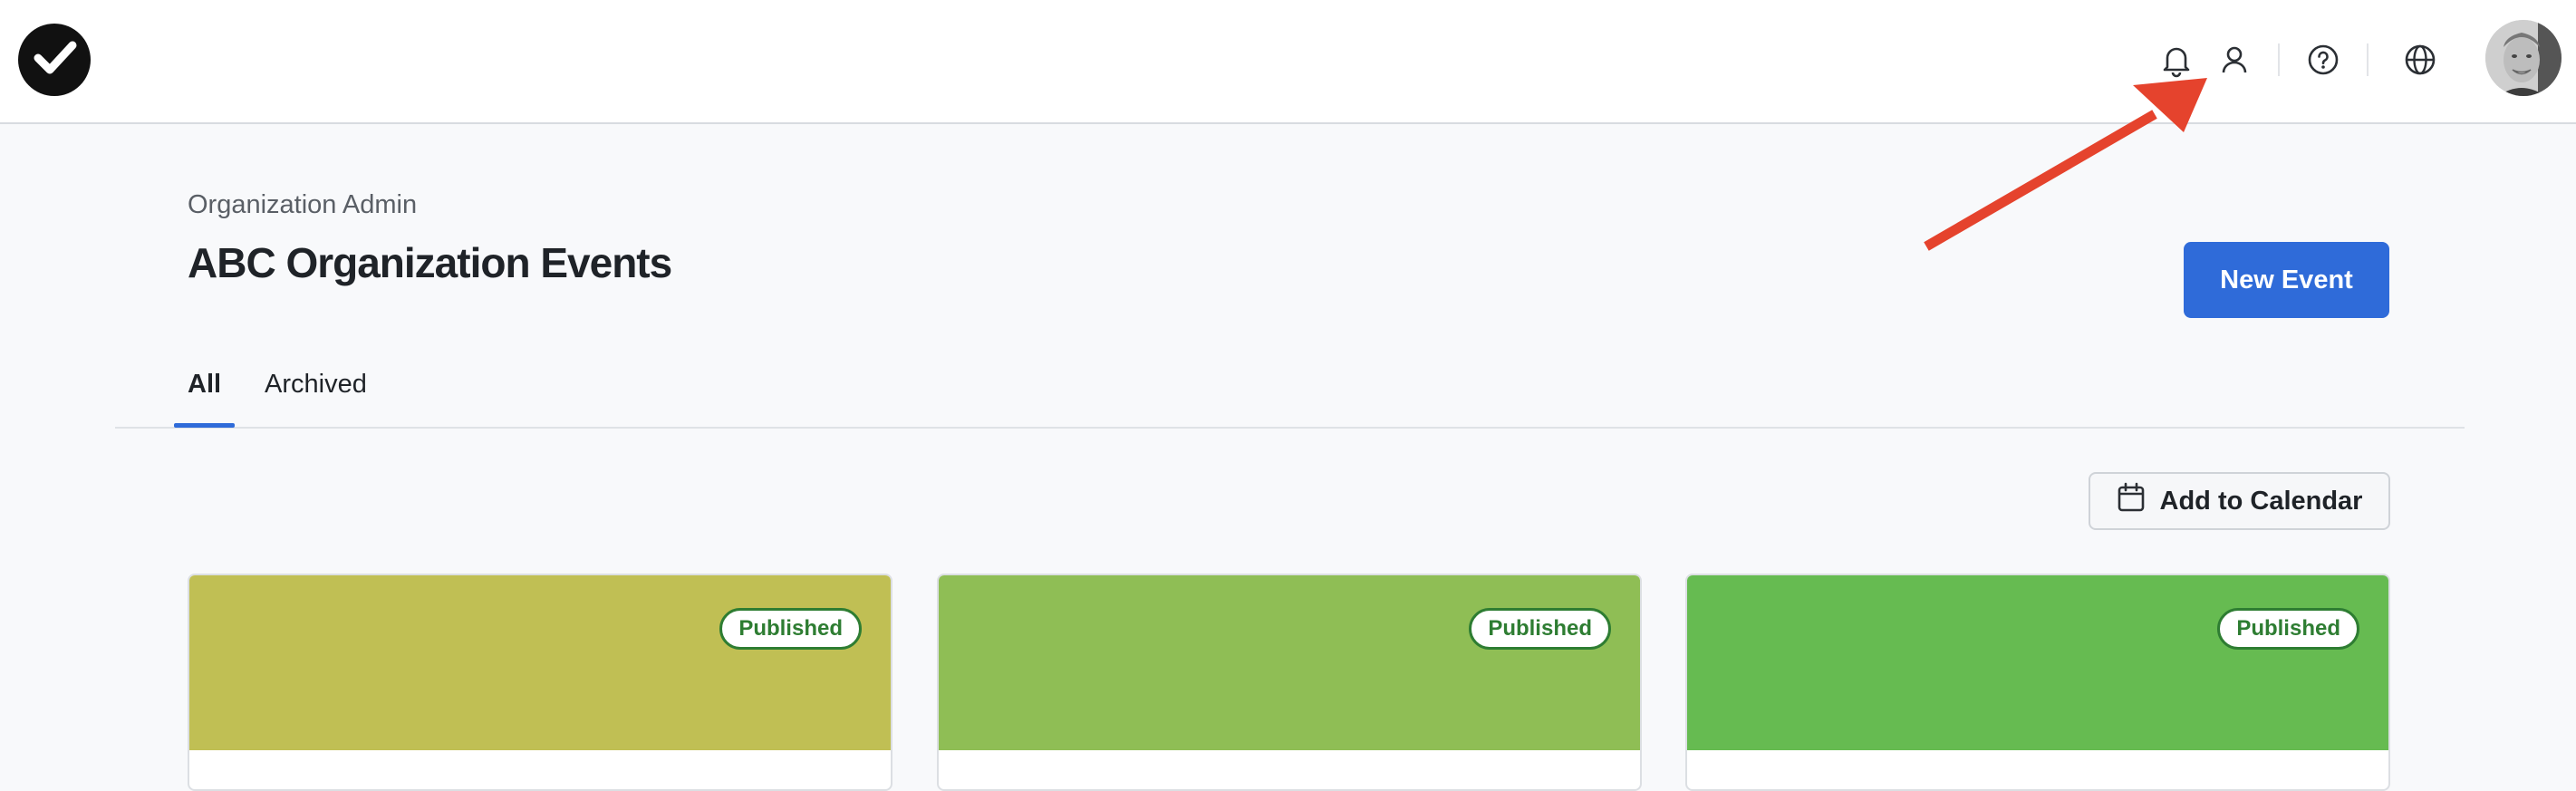  What do you see at coordinates (430, 262) in the screenshot?
I see `page-title: ABC Organization Events` at bounding box center [430, 262].